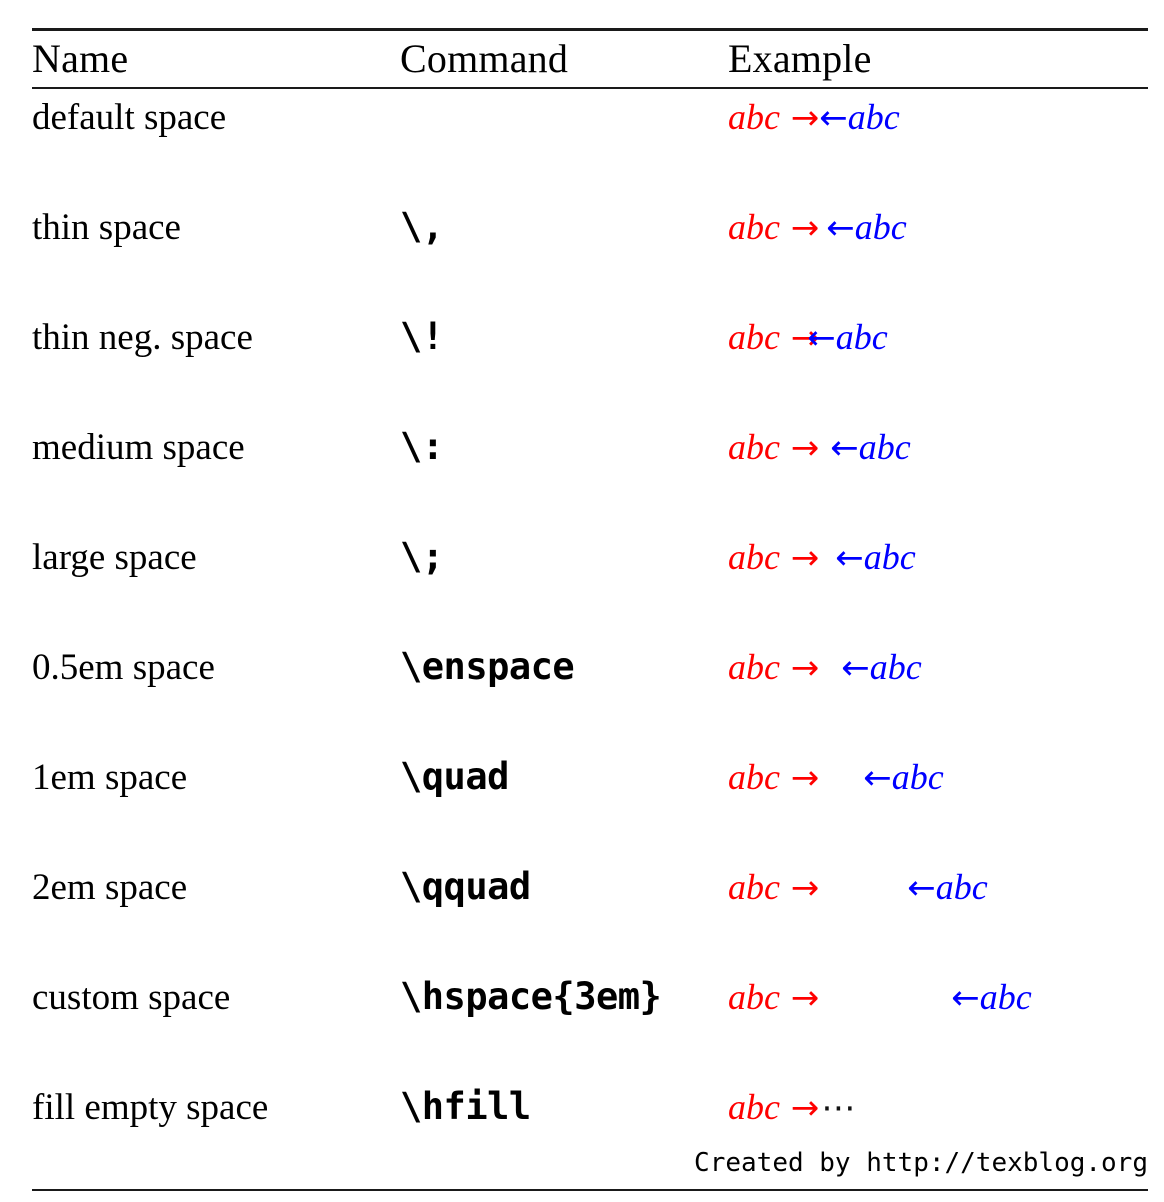 Image resolution: width=1164 pixels, height=1202 pixels. Describe the element at coordinates (531, 996) in the screenshot. I see `row-command-cell: \hspace{3em}` at that location.